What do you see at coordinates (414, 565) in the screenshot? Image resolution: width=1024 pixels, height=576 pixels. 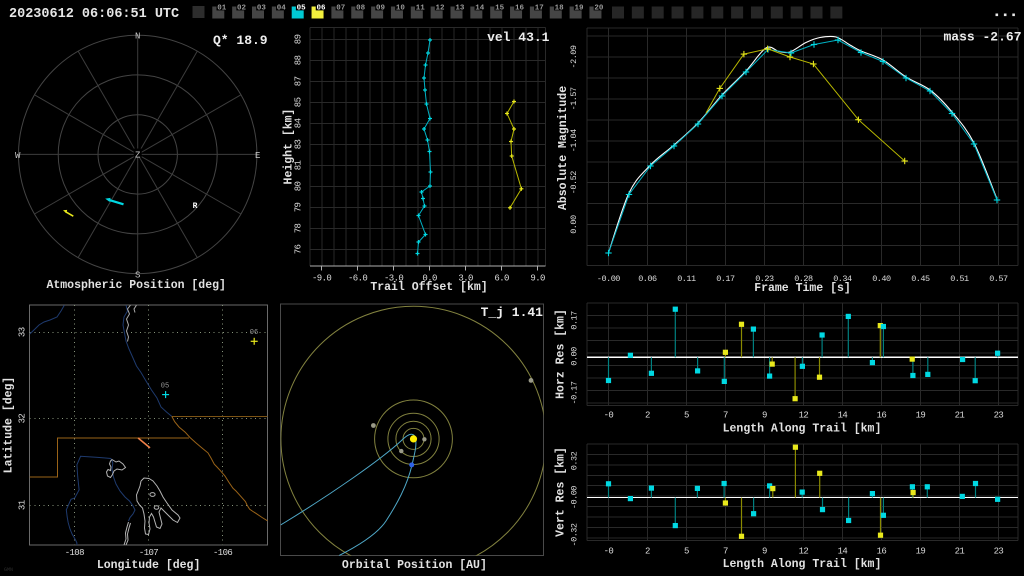 I see `svg-text: Orbital Position [AU]` at bounding box center [414, 565].